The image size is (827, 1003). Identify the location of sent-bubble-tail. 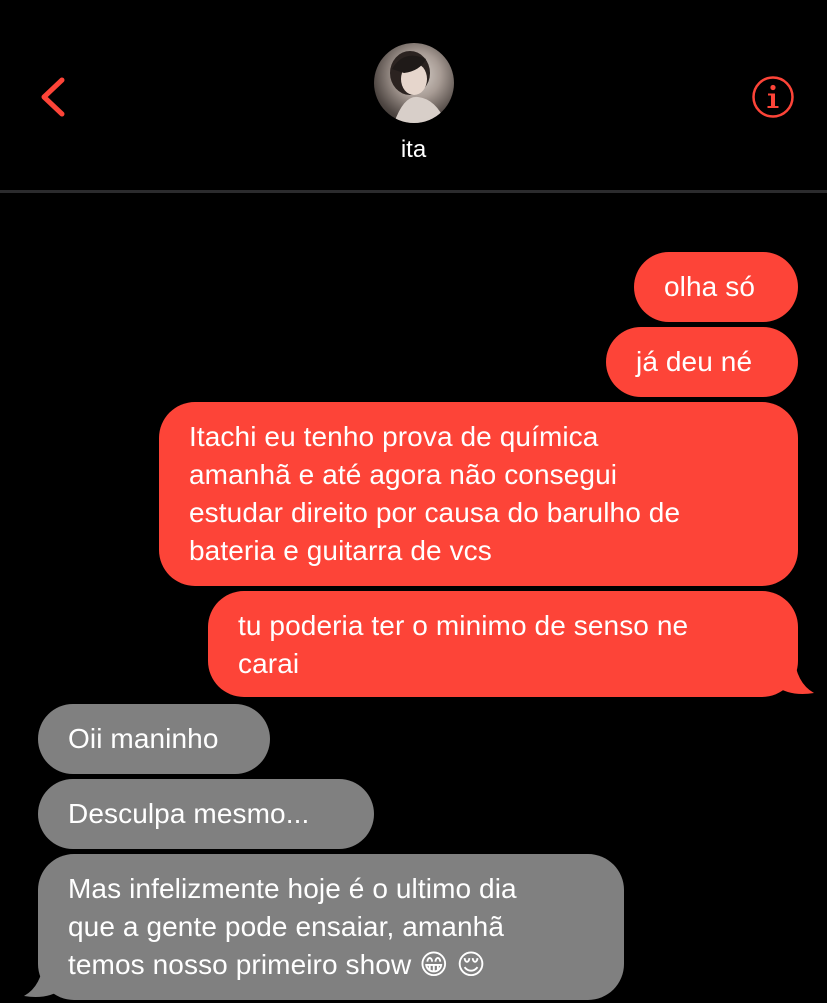
(792, 674).